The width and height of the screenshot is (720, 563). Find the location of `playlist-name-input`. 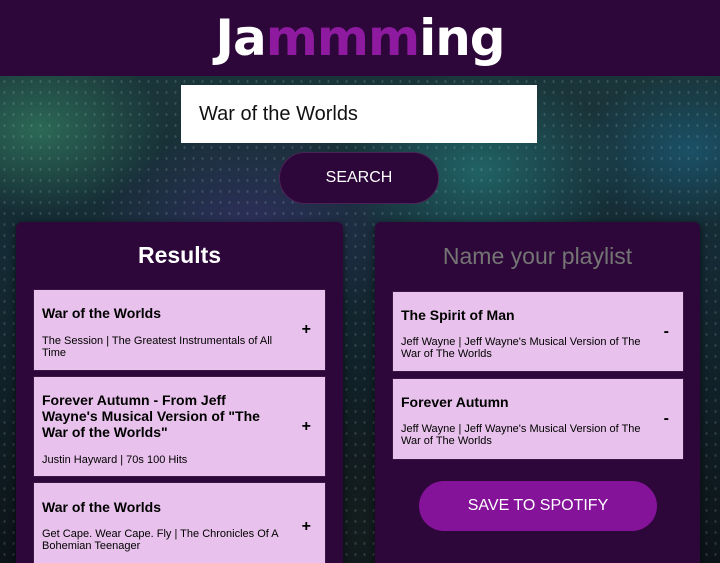

playlist-name-input is located at coordinates (537, 256).